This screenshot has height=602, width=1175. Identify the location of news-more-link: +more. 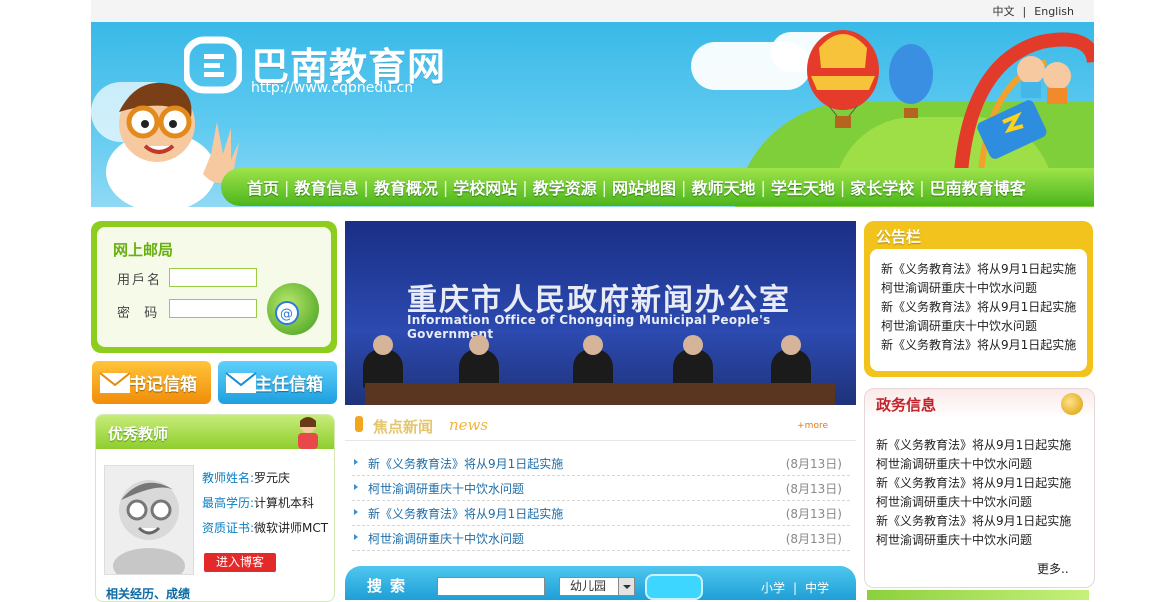
(812, 426).